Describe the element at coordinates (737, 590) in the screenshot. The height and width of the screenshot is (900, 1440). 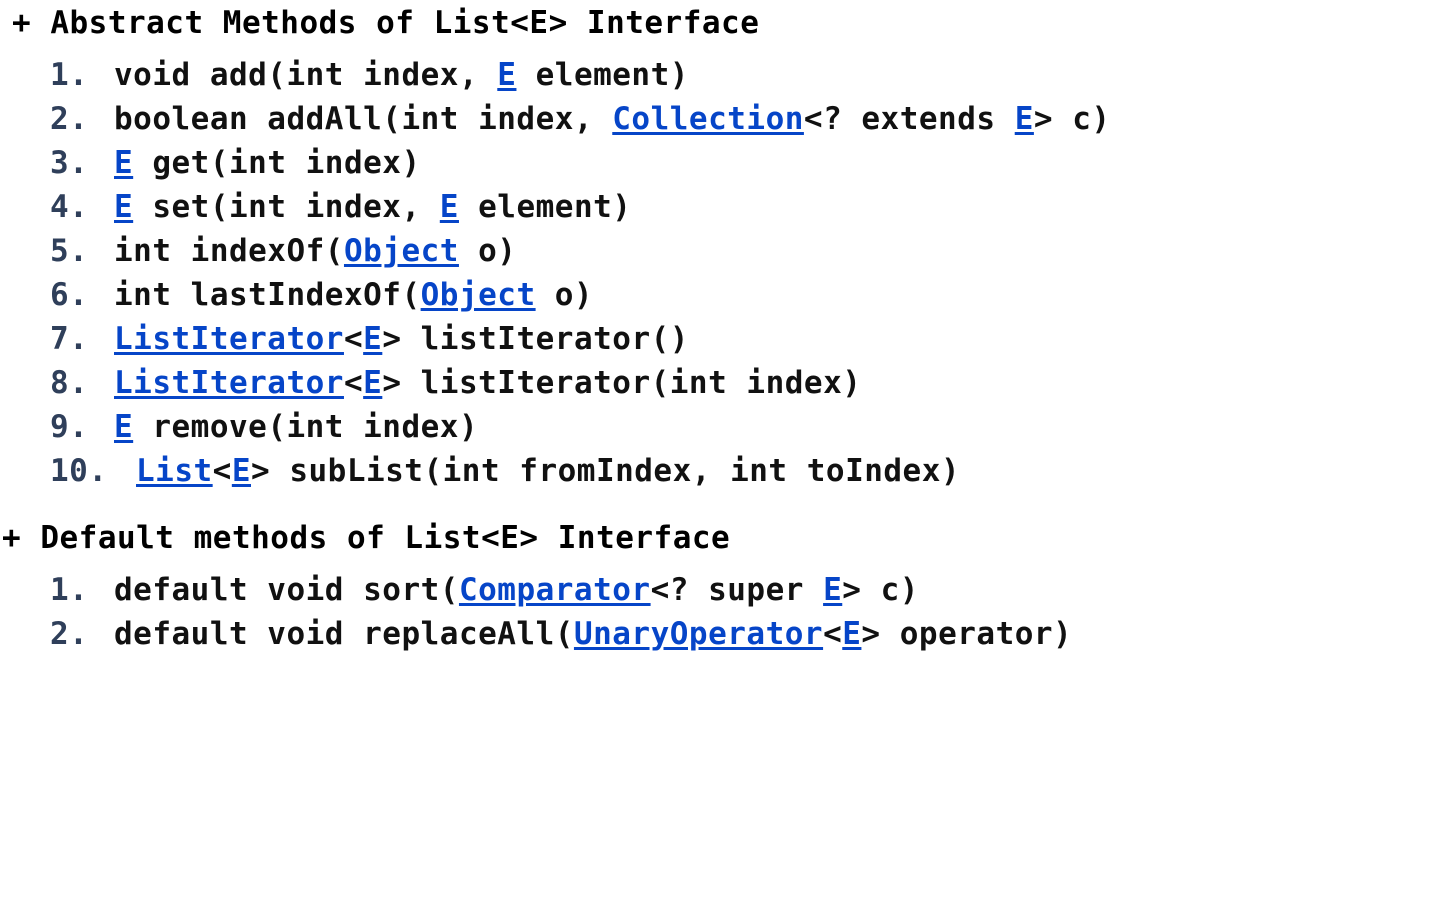
I see `signature-text: <? super` at that location.